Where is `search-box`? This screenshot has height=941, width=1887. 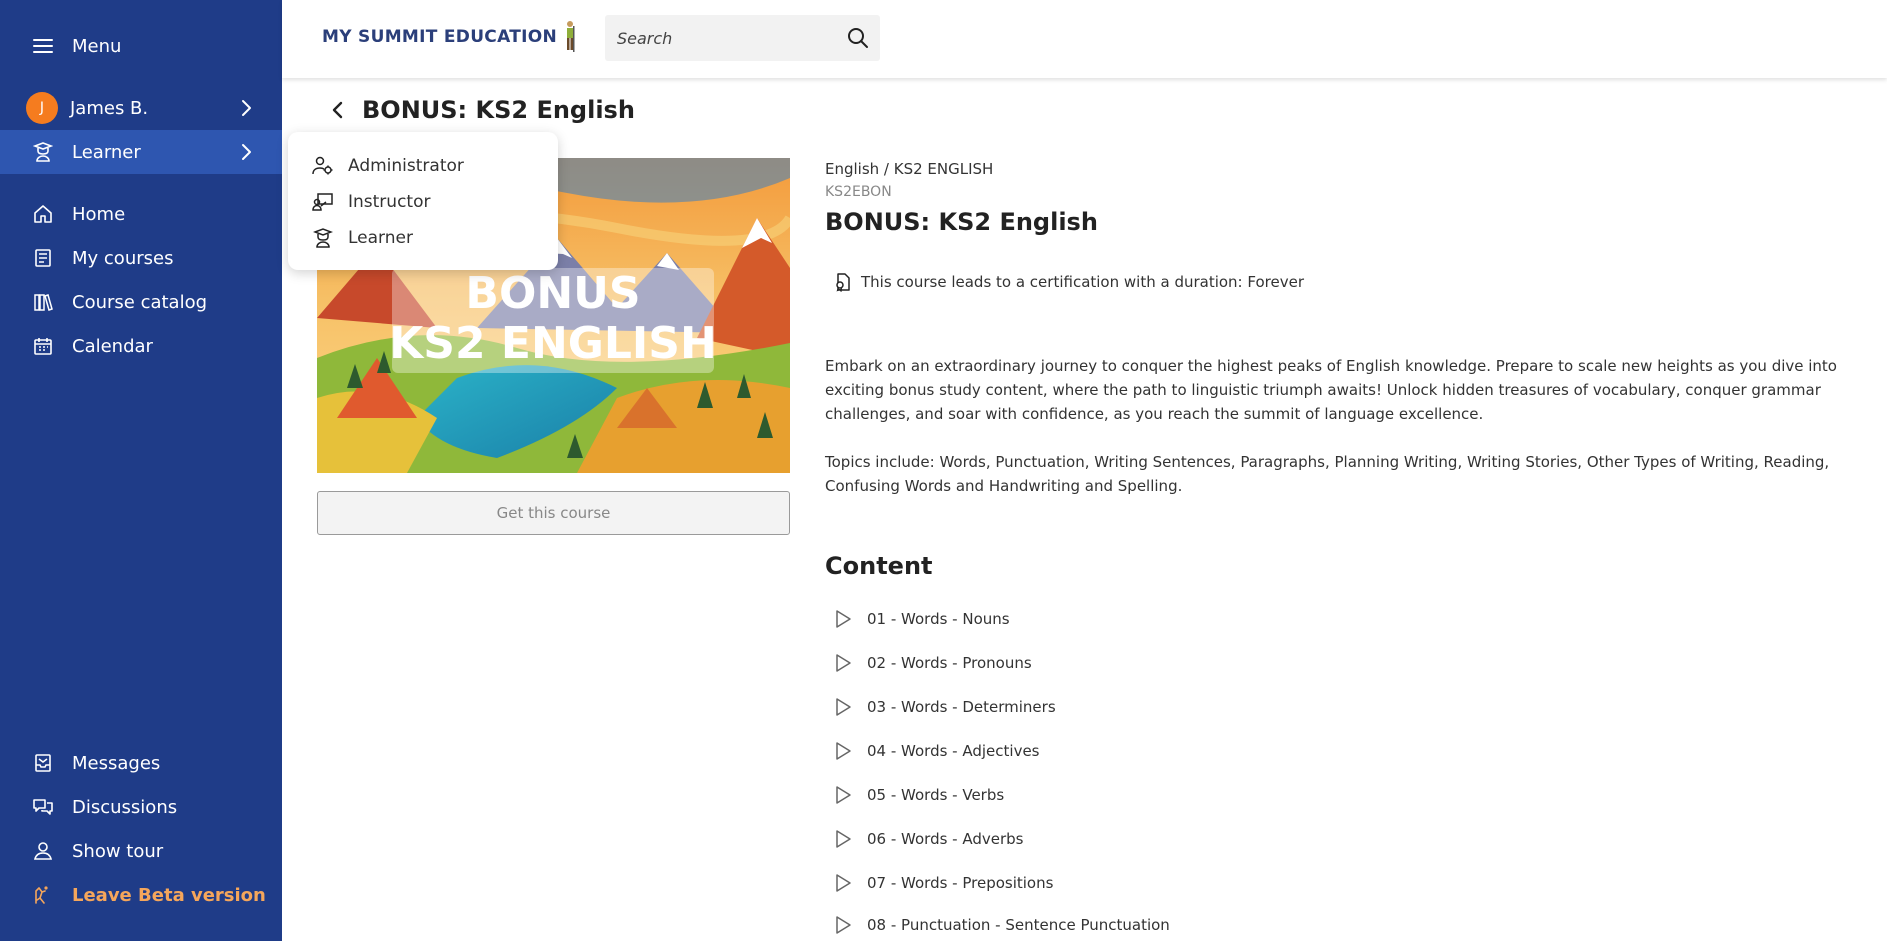
search-box is located at coordinates (742, 38).